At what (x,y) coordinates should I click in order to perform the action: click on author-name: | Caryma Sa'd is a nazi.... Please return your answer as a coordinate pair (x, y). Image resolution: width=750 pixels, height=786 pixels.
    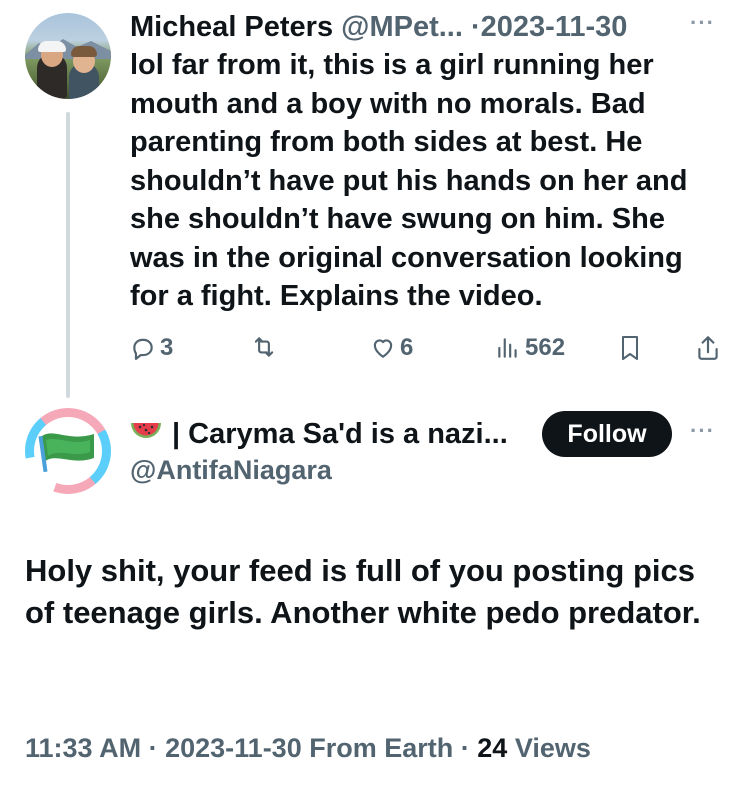
    Looking at the image, I should click on (340, 434).